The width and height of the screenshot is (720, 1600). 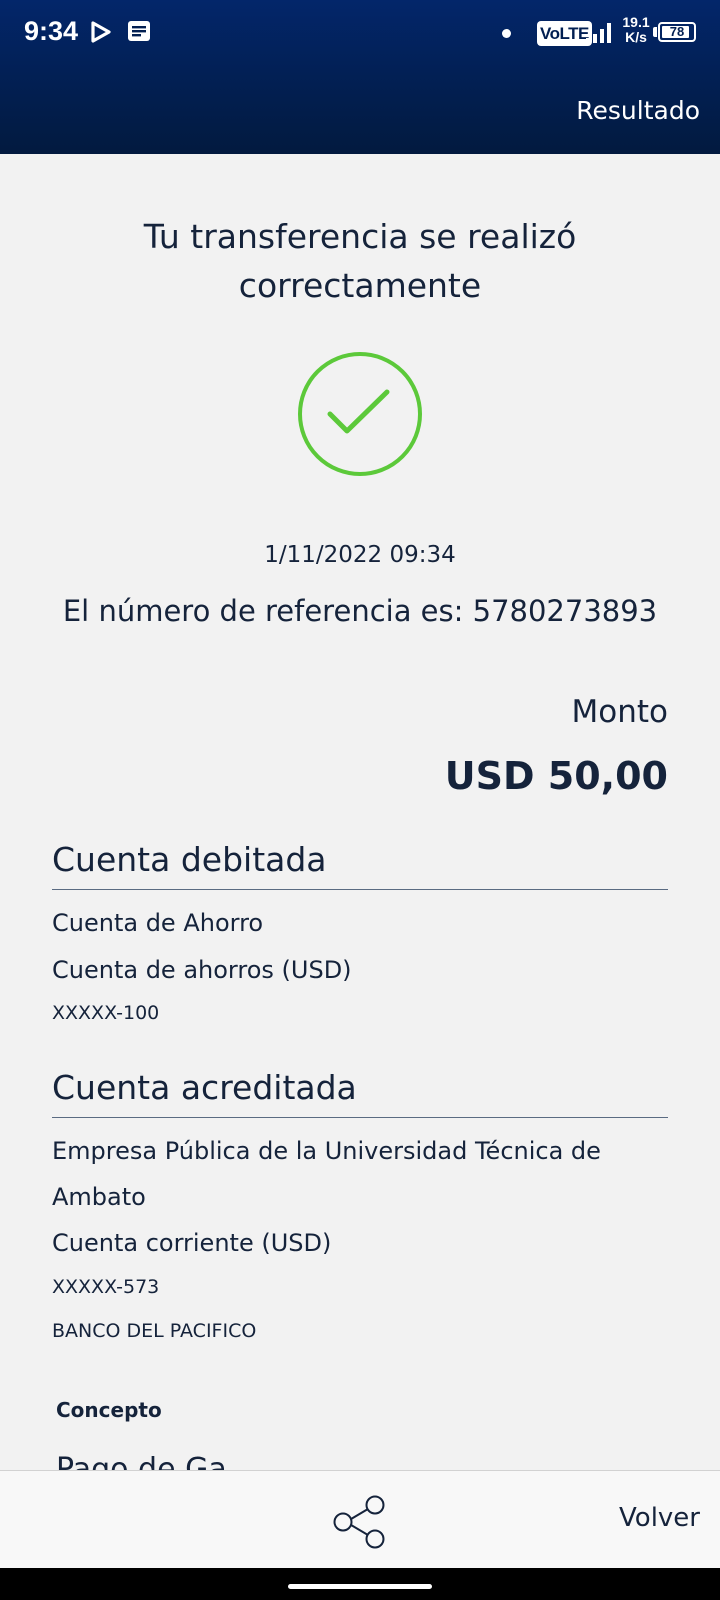 What do you see at coordinates (192, 1243) in the screenshot?
I see `credited-account-type: Cuenta corriente (USD)` at bounding box center [192, 1243].